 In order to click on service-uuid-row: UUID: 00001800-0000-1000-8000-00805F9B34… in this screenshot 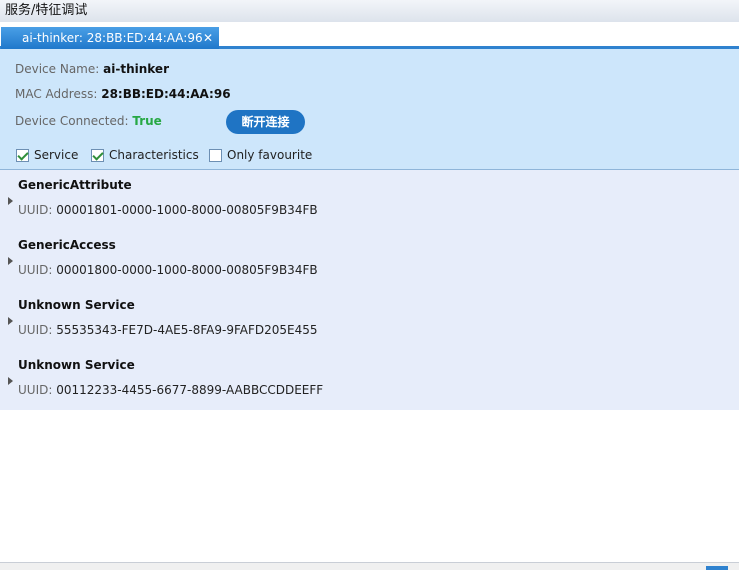, I will do `click(168, 270)`.